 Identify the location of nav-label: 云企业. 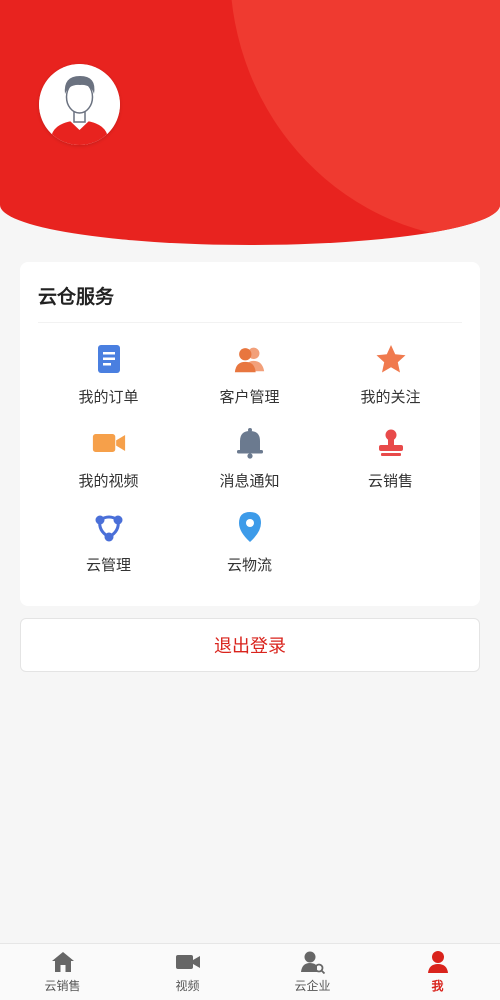
(312, 986).